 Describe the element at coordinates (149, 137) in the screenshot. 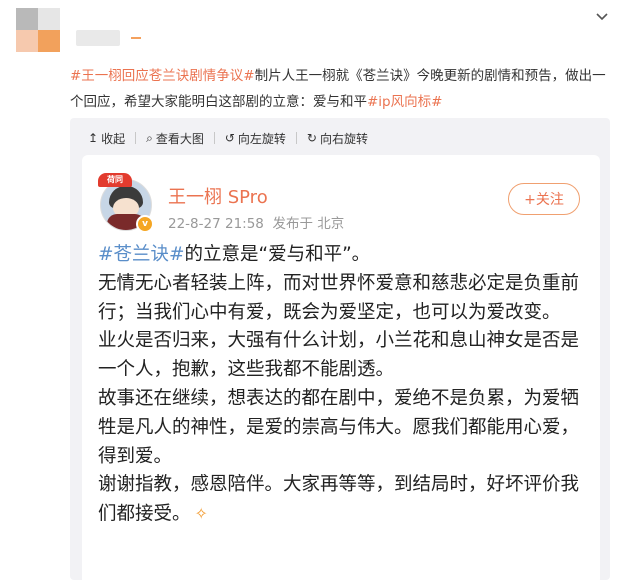

I see `search-icon: ⌕` at that location.